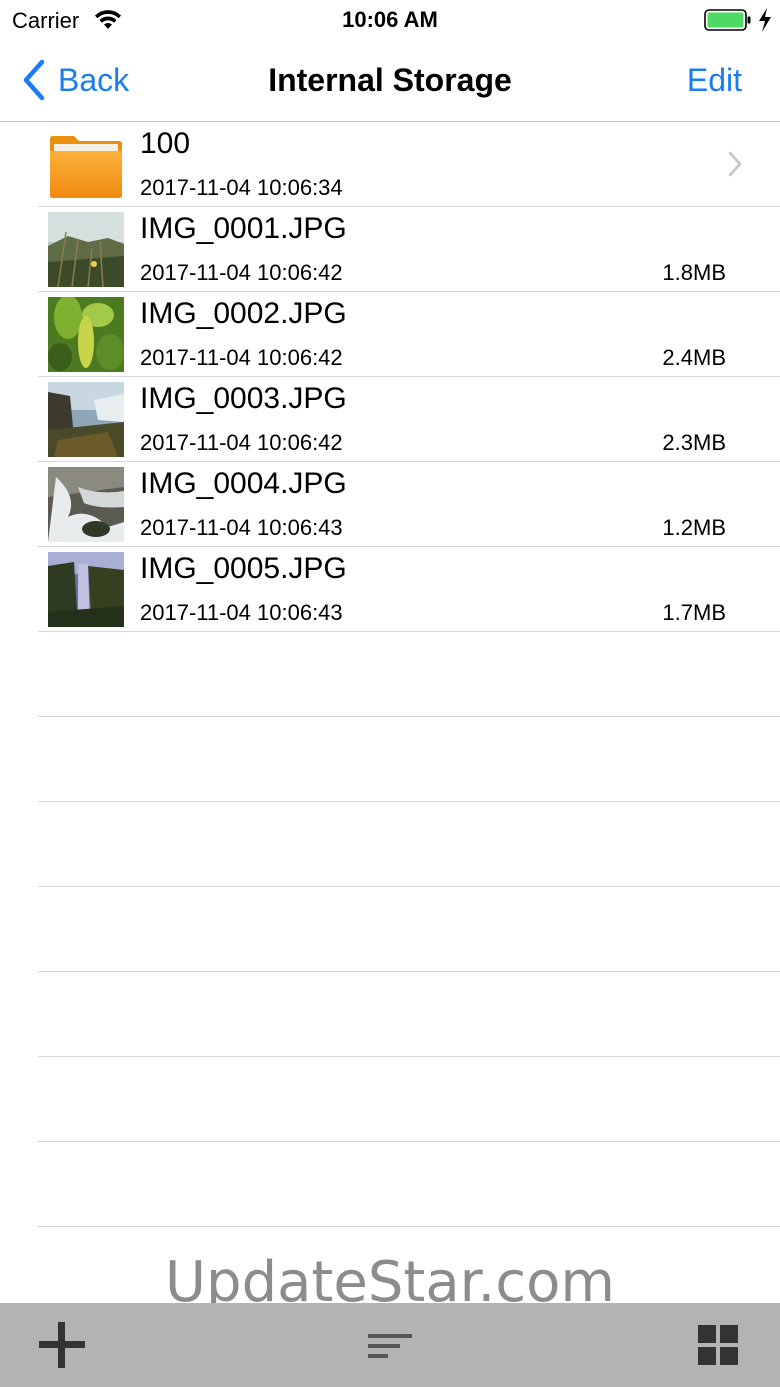 The width and height of the screenshot is (780, 1387). I want to click on file-size: 2.3MB, so click(694, 442).